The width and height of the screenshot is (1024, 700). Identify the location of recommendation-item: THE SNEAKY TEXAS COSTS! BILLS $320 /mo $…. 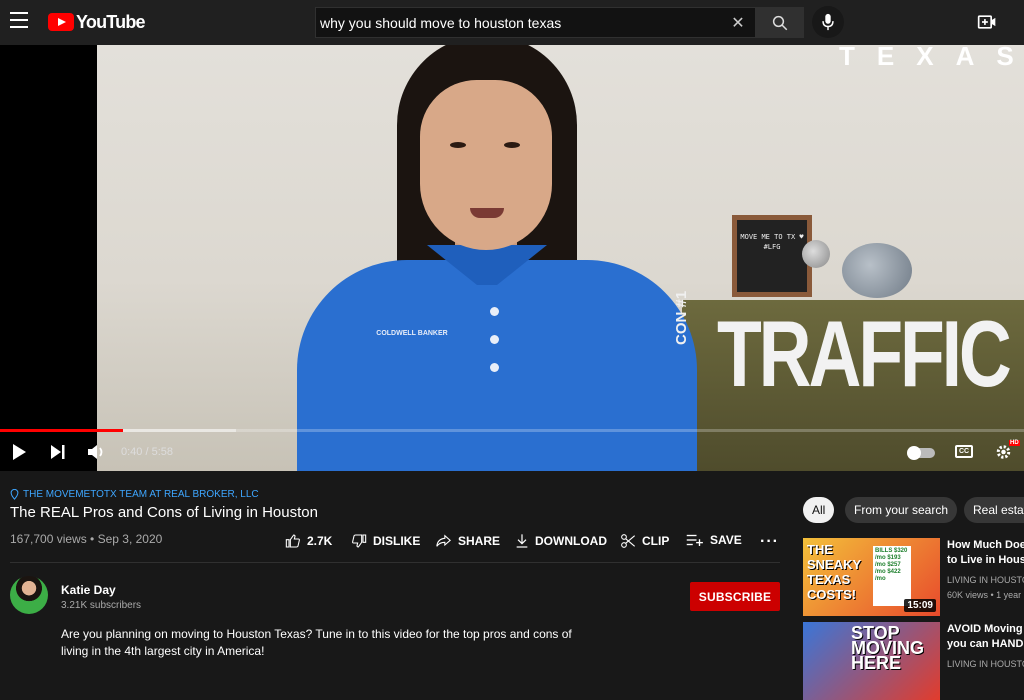
(913, 577).